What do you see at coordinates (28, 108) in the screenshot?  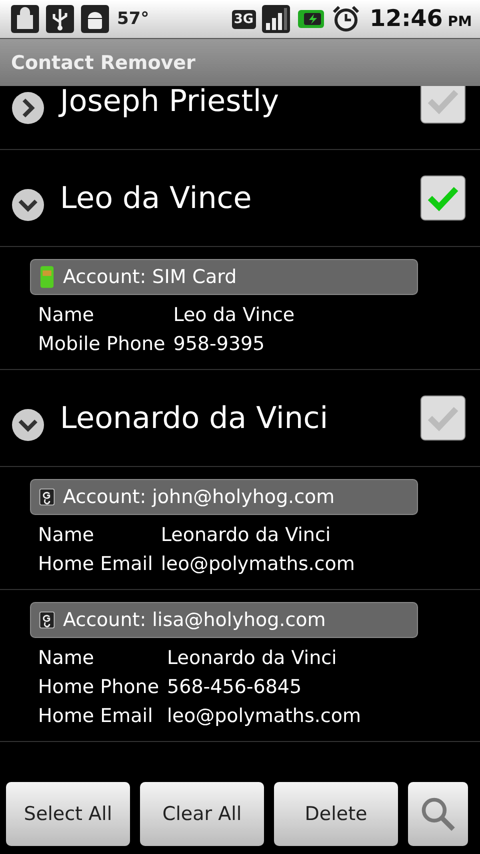 I see `expand-icon` at bounding box center [28, 108].